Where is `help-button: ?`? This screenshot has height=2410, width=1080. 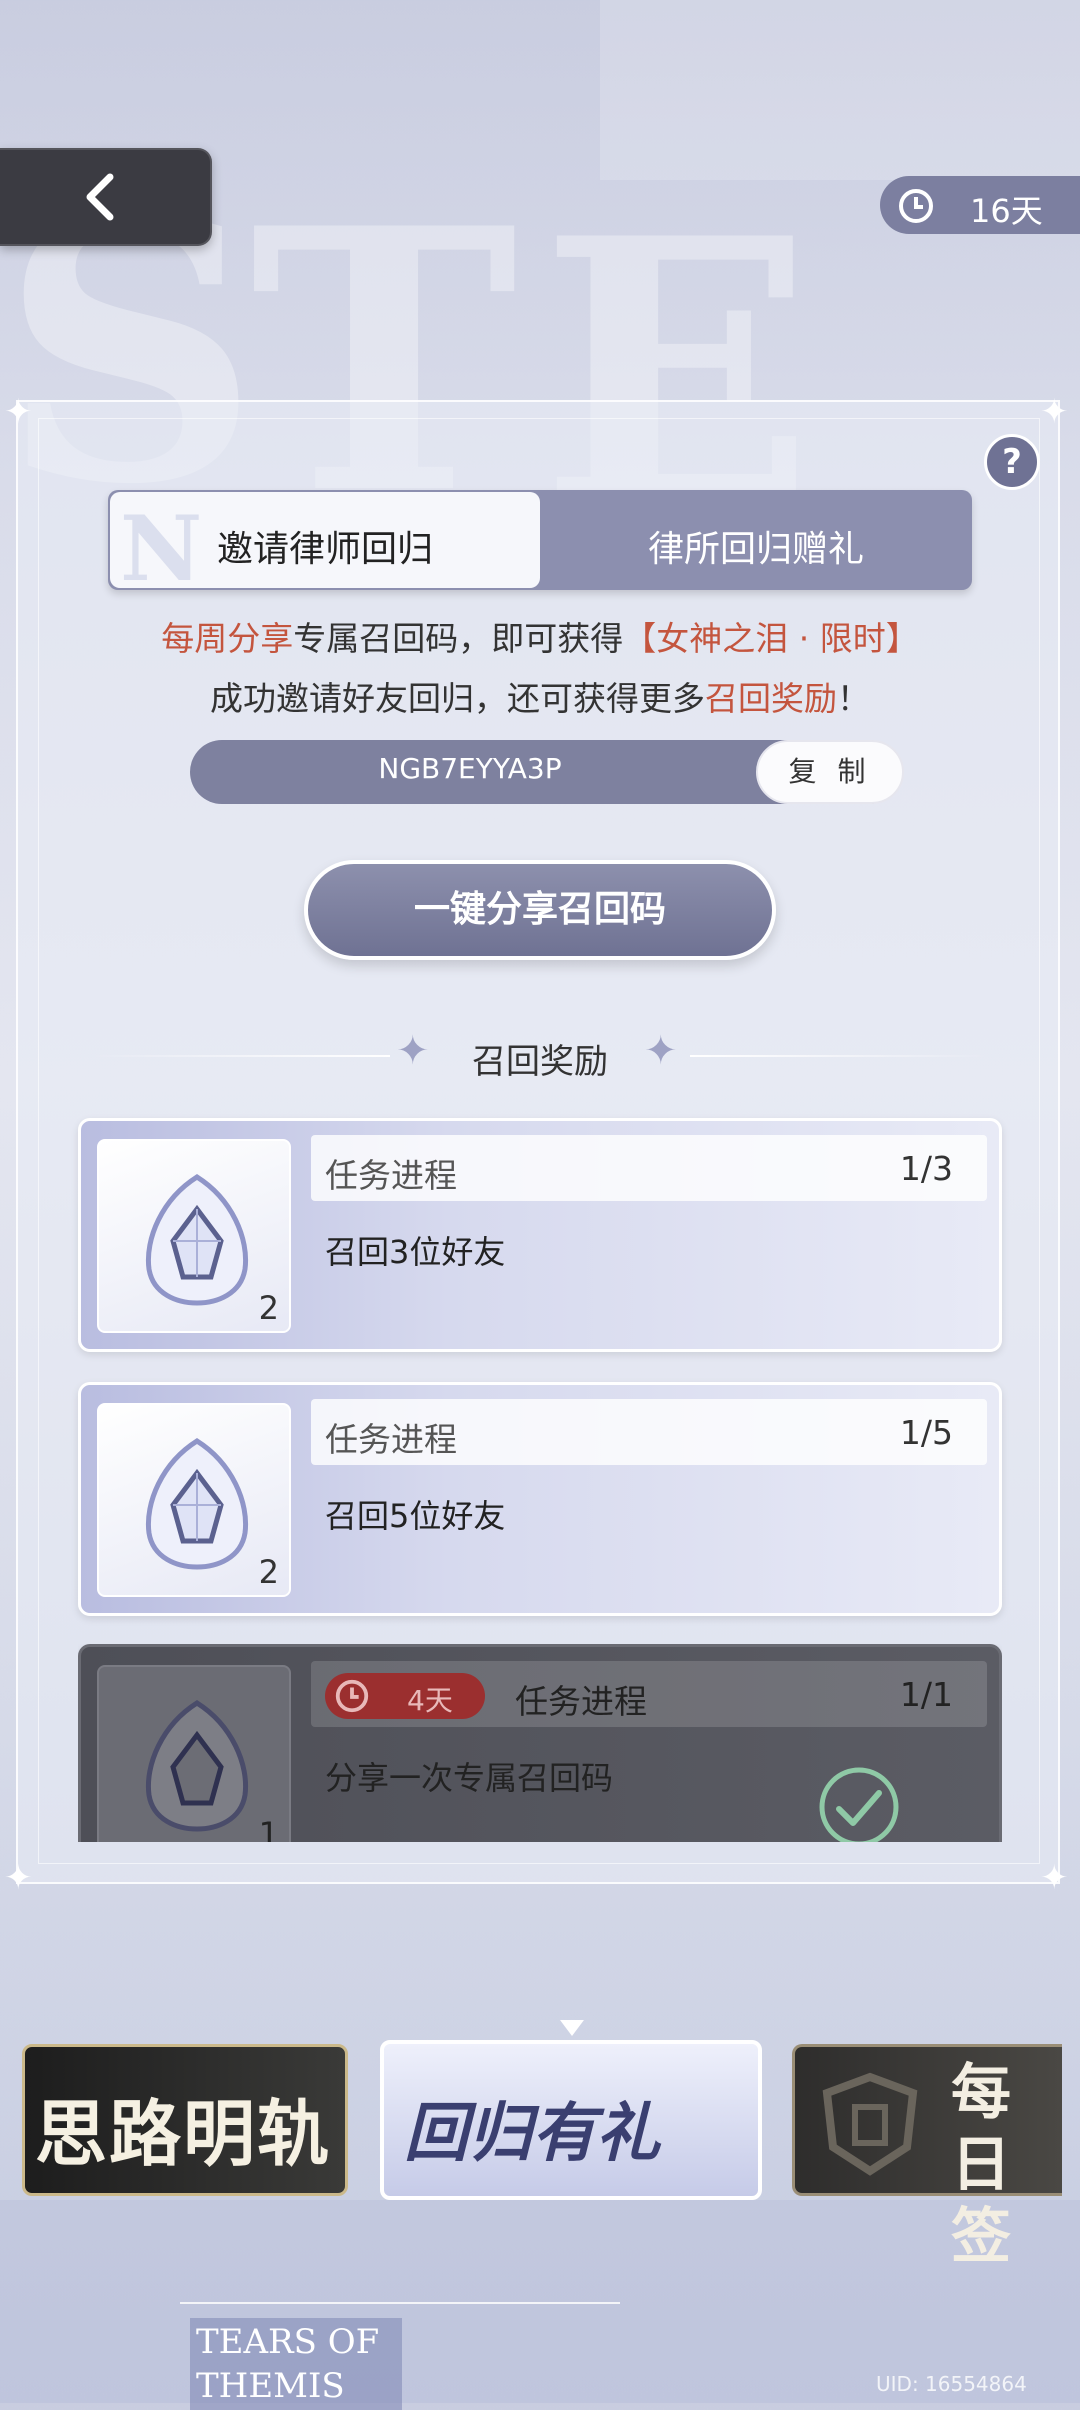 help-button: ? is located at coordinates (1012, 462).